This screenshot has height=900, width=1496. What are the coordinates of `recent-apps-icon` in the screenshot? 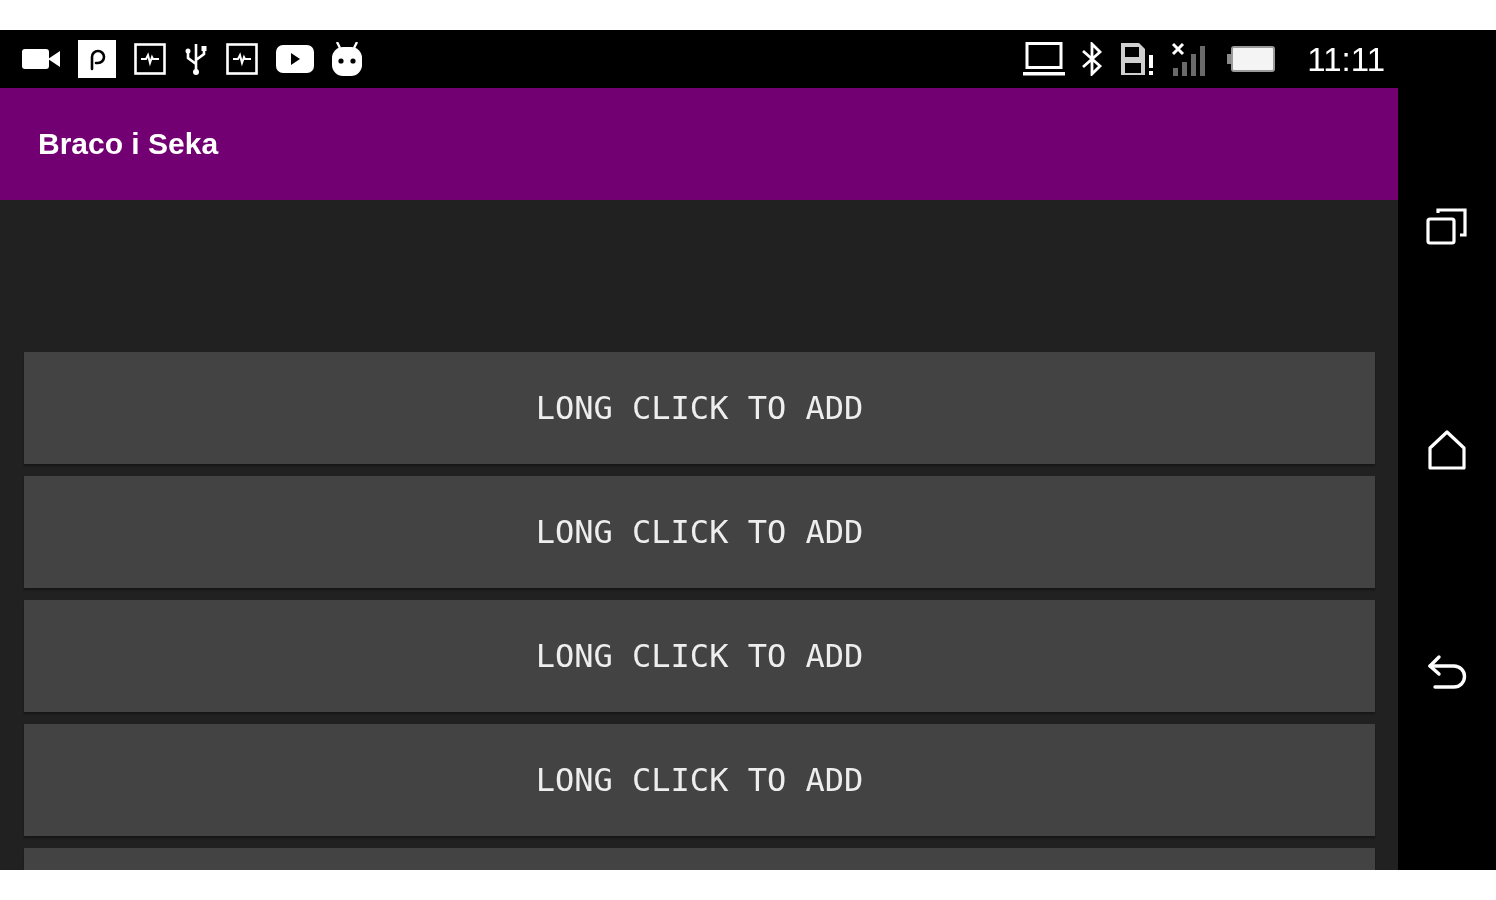 It's located at (1447, 226).